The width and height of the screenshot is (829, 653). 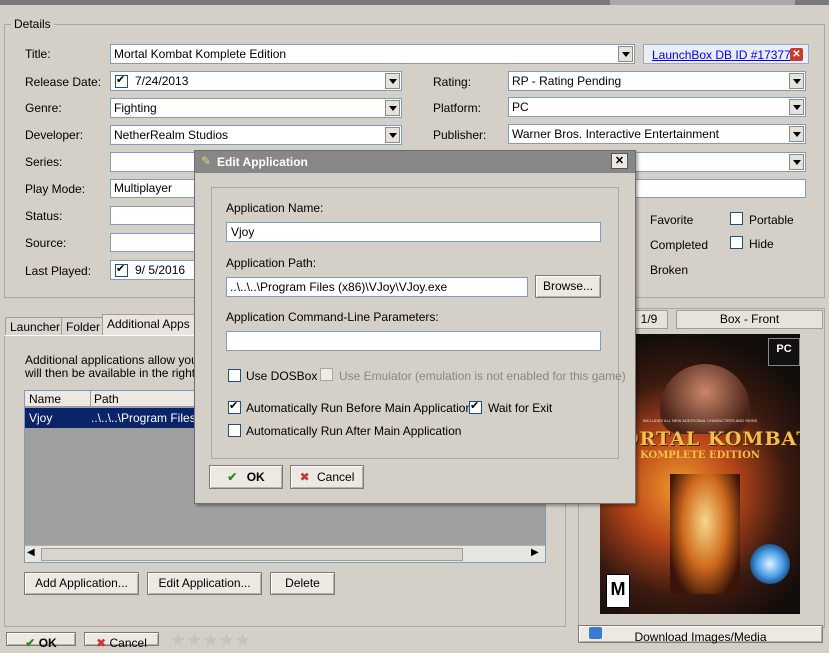 What do you see at coordinates (354, 431) in the screenshot?
I see `auto-run-after-label: Automatically Run After Main Application` at bounding box center [354, 431].